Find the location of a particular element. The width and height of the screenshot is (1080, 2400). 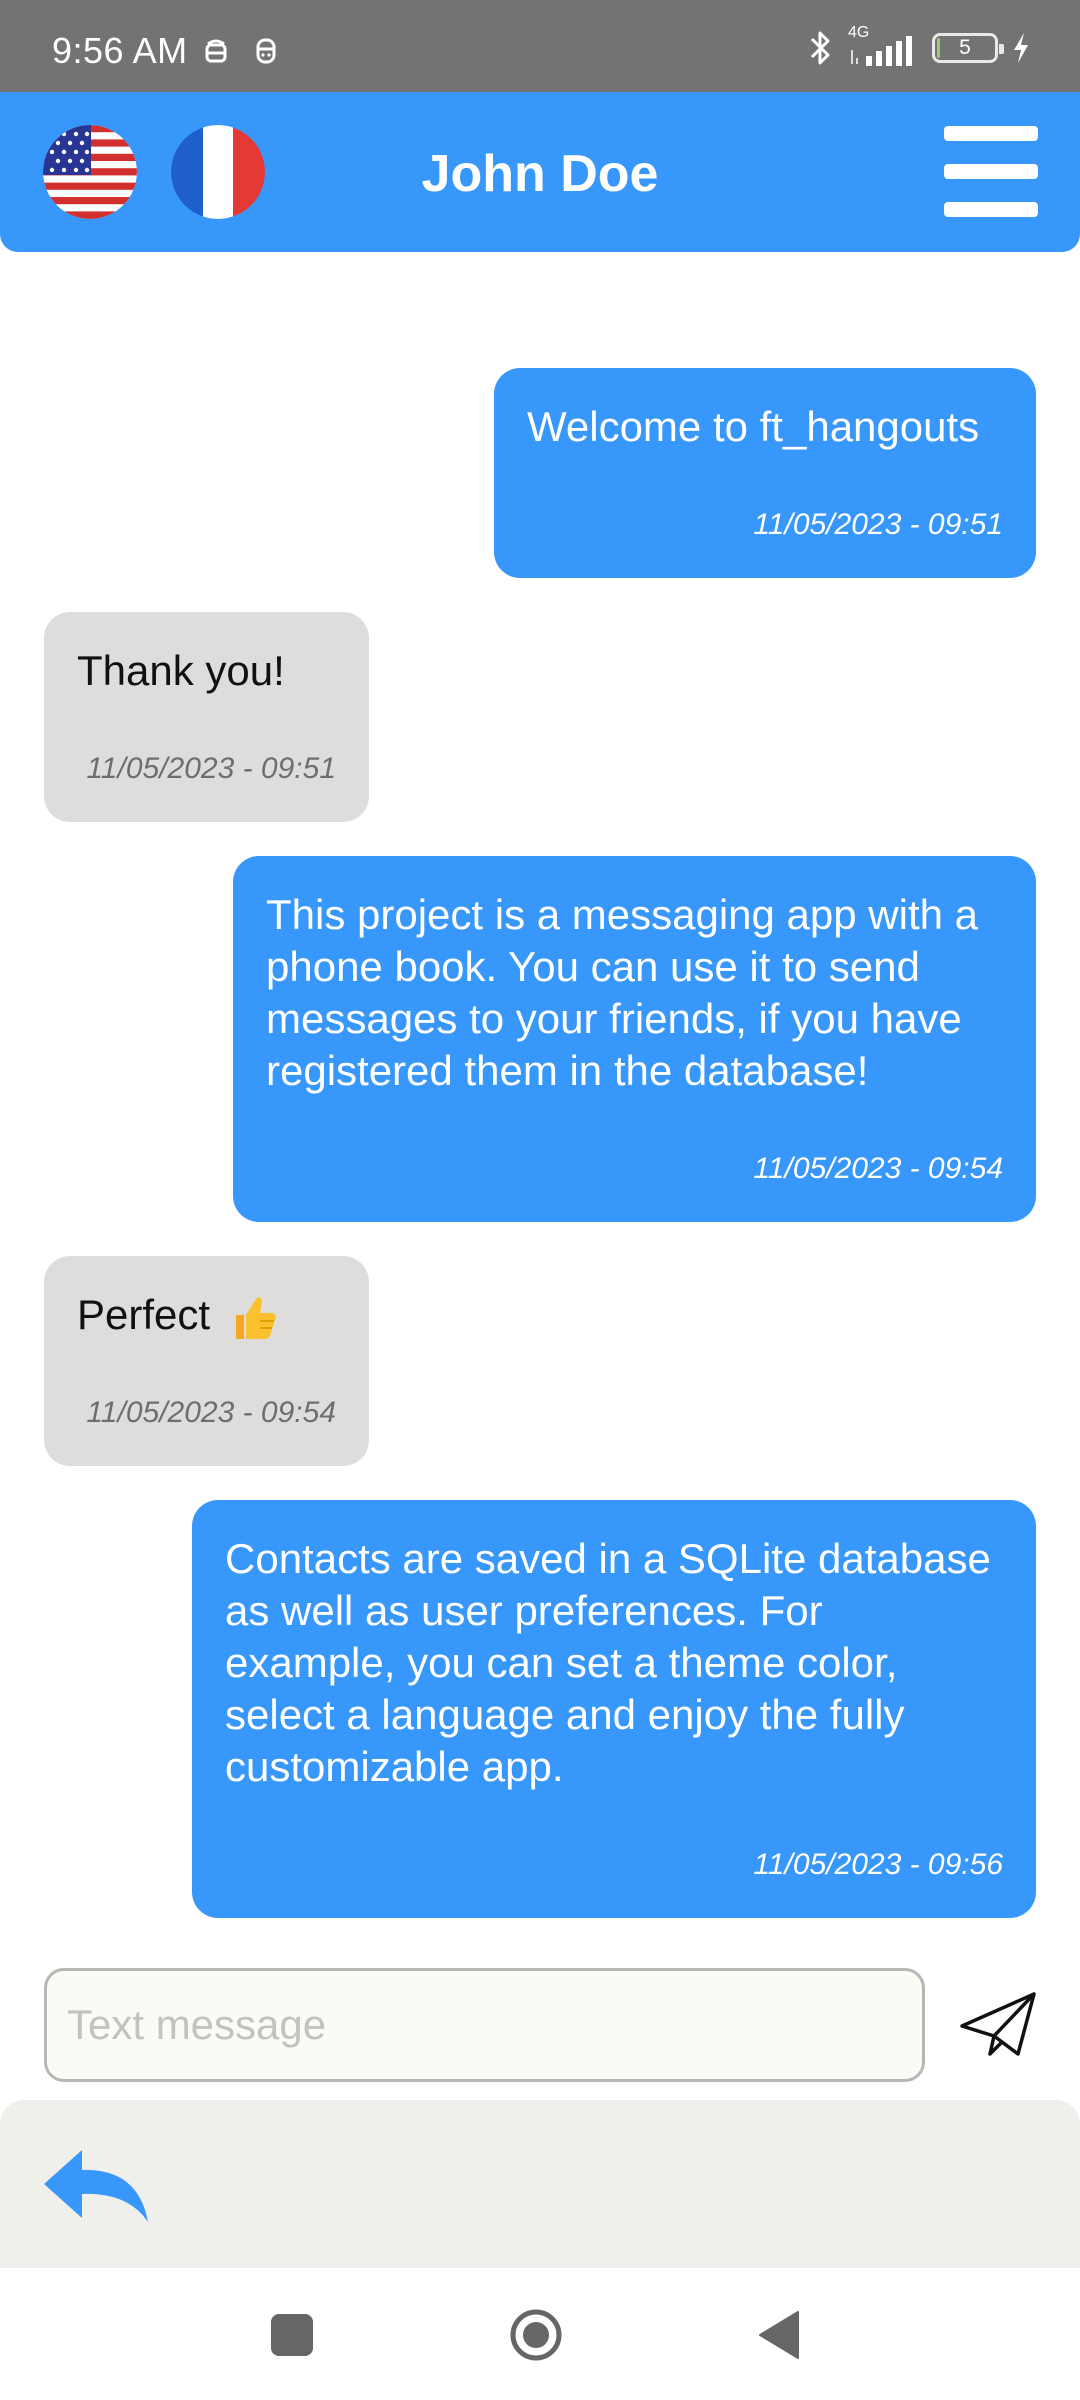

message-text-row: Perfect is located at coordinates (206, 1316).